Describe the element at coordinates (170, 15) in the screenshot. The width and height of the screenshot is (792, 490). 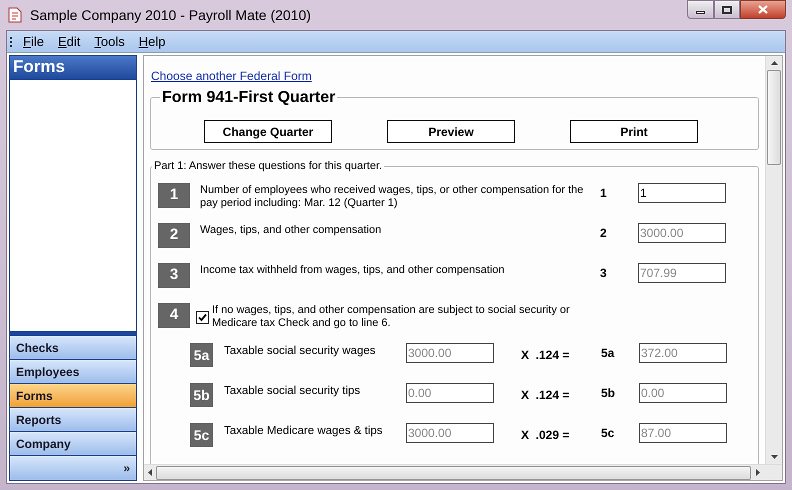
I see `window-title: Sample Company 2010 - Payroll Mate (2010)` at that location.